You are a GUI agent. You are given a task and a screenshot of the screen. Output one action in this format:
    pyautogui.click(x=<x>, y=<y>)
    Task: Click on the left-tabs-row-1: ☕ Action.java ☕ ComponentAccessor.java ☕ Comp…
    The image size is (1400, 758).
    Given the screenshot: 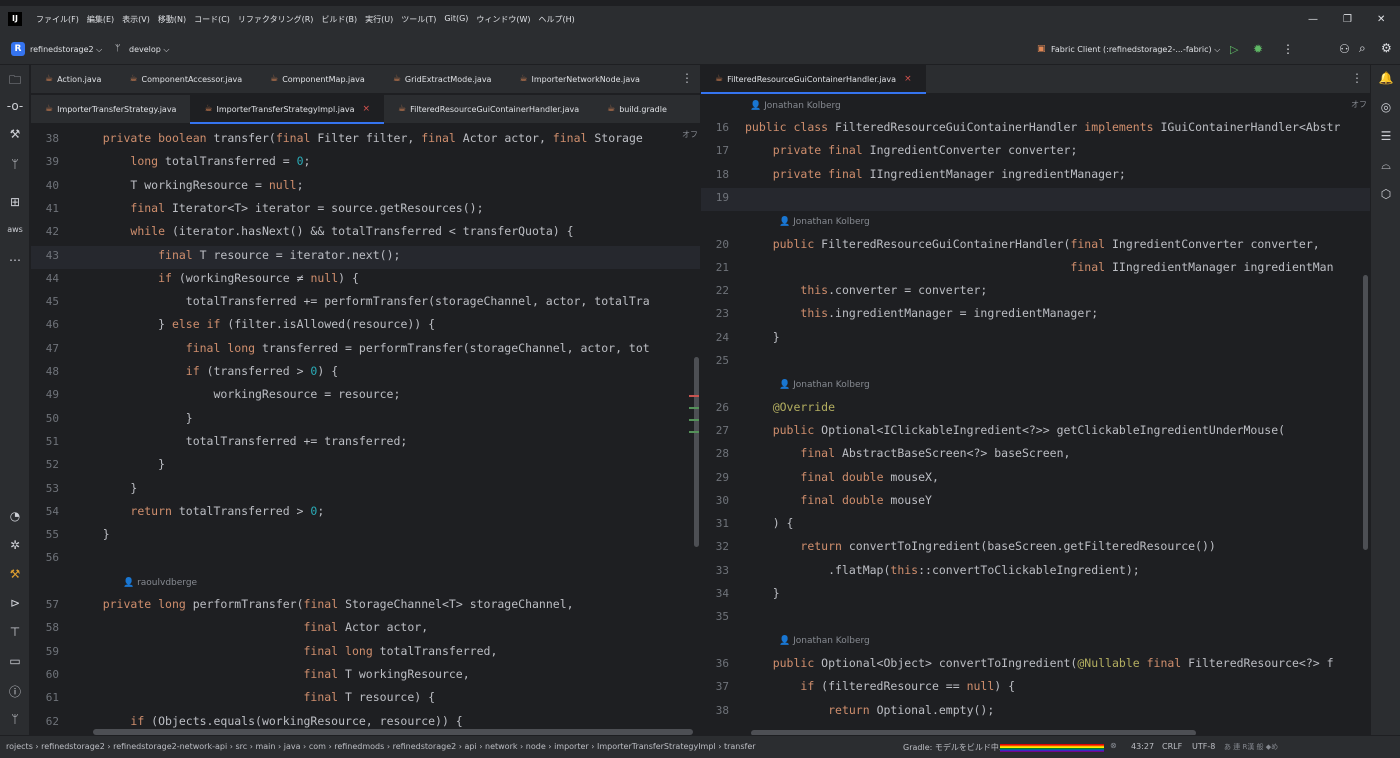 What is the action you would take?
    pyautogui.click(x=365, y=80)
    